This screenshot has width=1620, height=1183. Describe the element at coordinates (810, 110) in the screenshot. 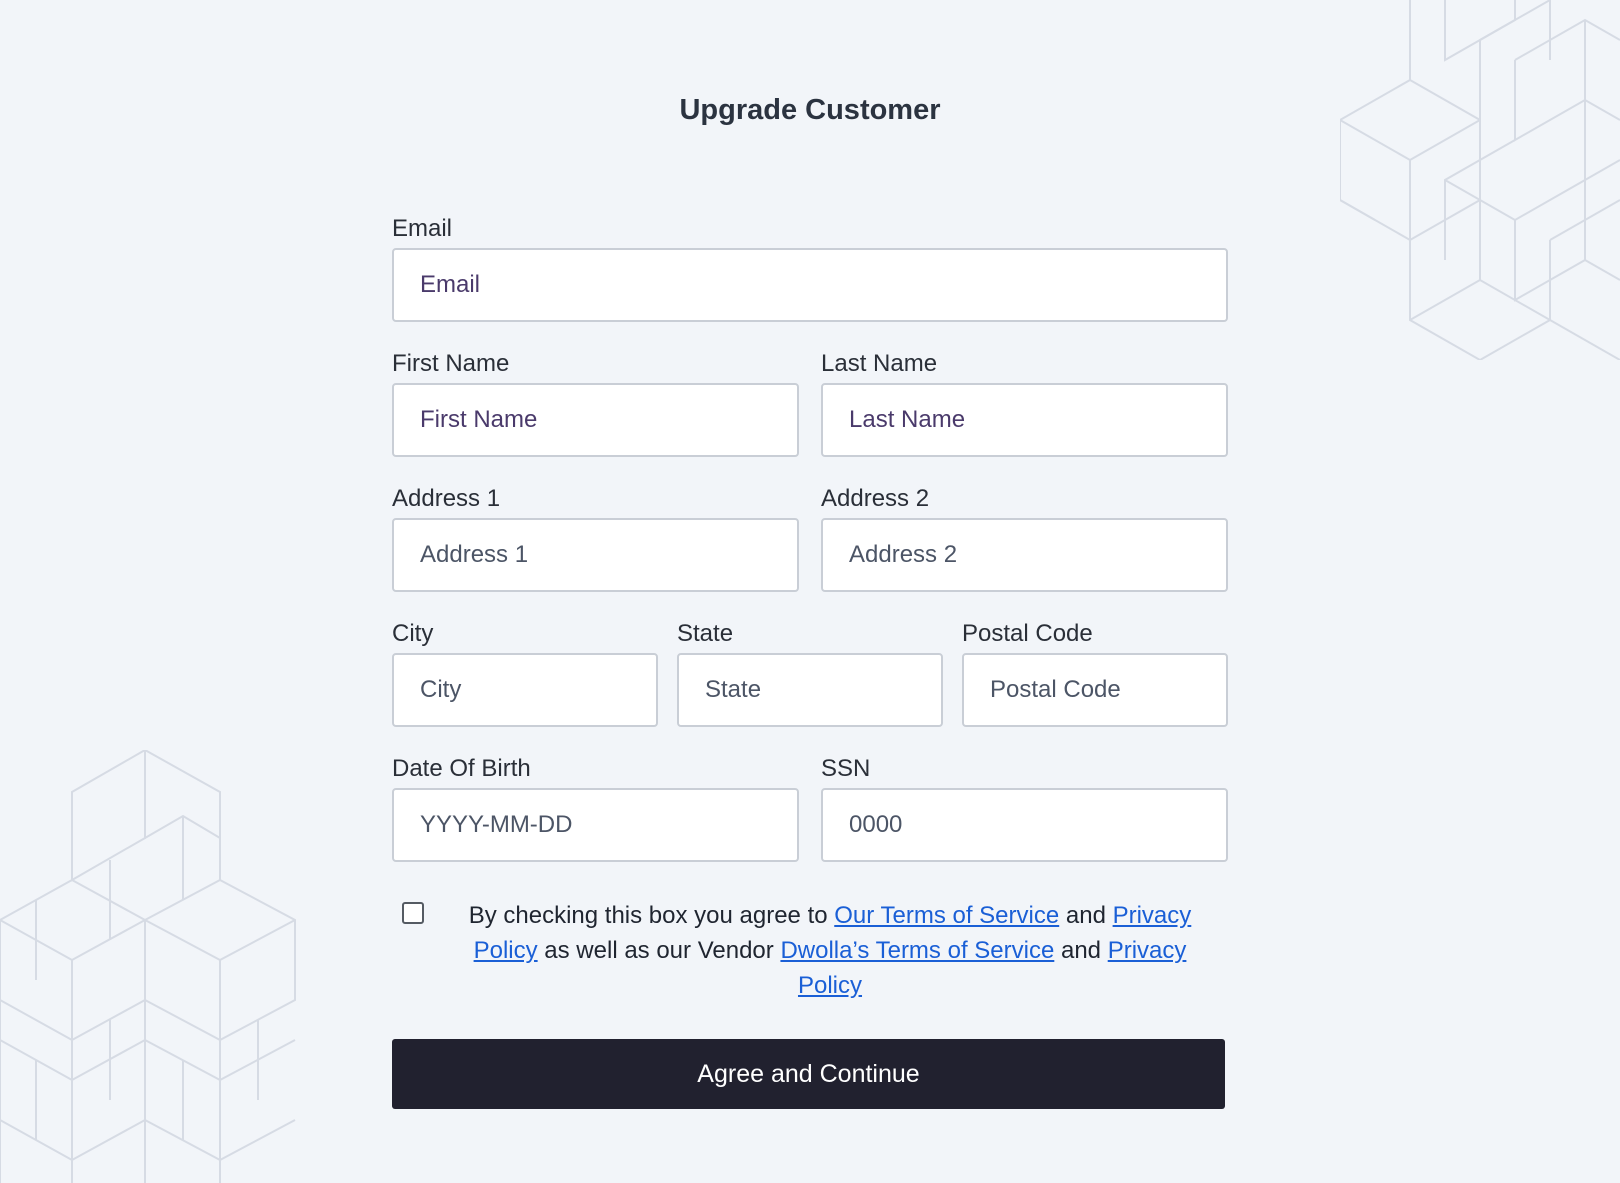

I see `page-title: Upgrade Customer` at that location.